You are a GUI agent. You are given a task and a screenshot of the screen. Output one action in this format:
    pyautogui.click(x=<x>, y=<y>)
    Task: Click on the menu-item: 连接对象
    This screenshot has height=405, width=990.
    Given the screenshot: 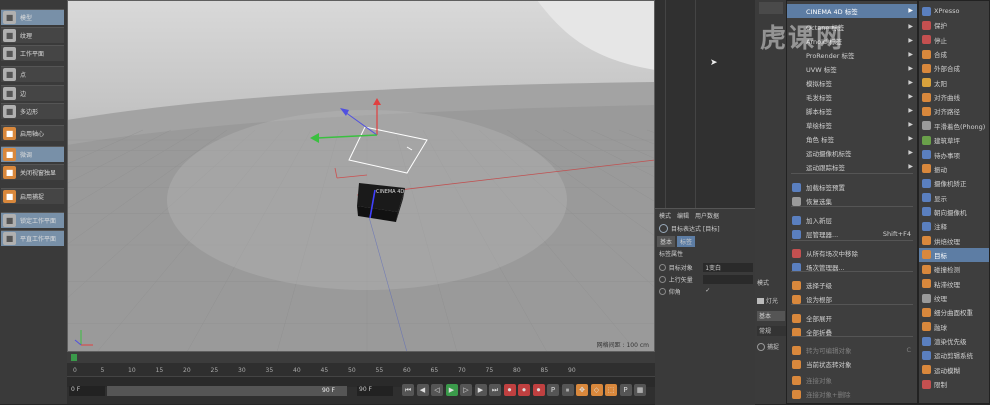 What is the action you would take?
    pyautogui.click(x=852, y=380)
    